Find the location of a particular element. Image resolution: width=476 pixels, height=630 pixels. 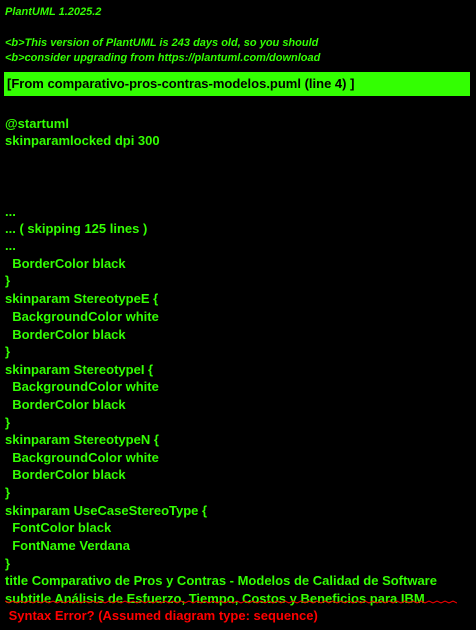

code-line: skinparam StereotypeI { is located at coordinates (79, 369).